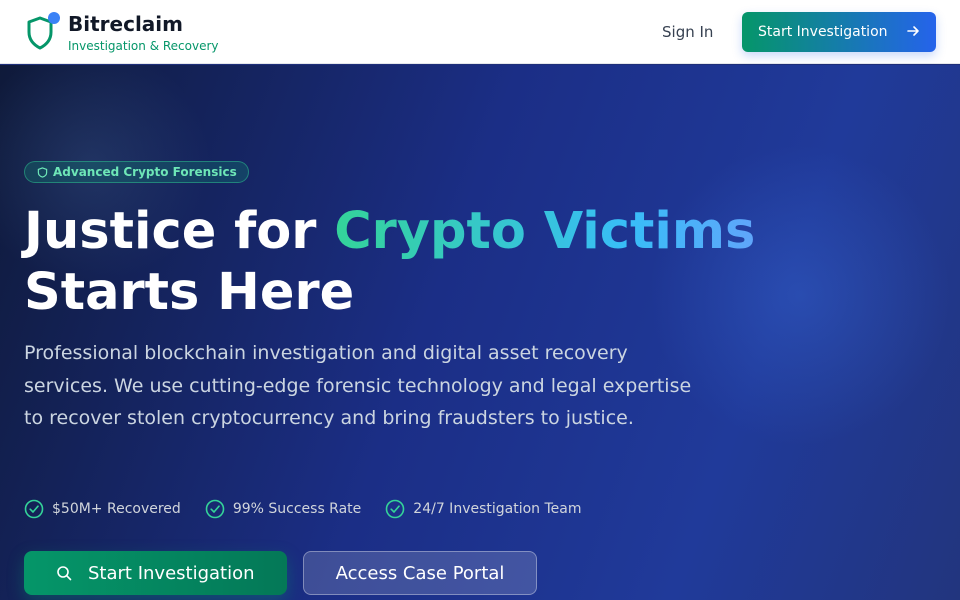 The width and height of the screenshot is (960, 600). What do you see at coordinates (545, 231) in the screenshot?
I see `headline-highlight: Crypto Victims` at bounding box center [545, 231].